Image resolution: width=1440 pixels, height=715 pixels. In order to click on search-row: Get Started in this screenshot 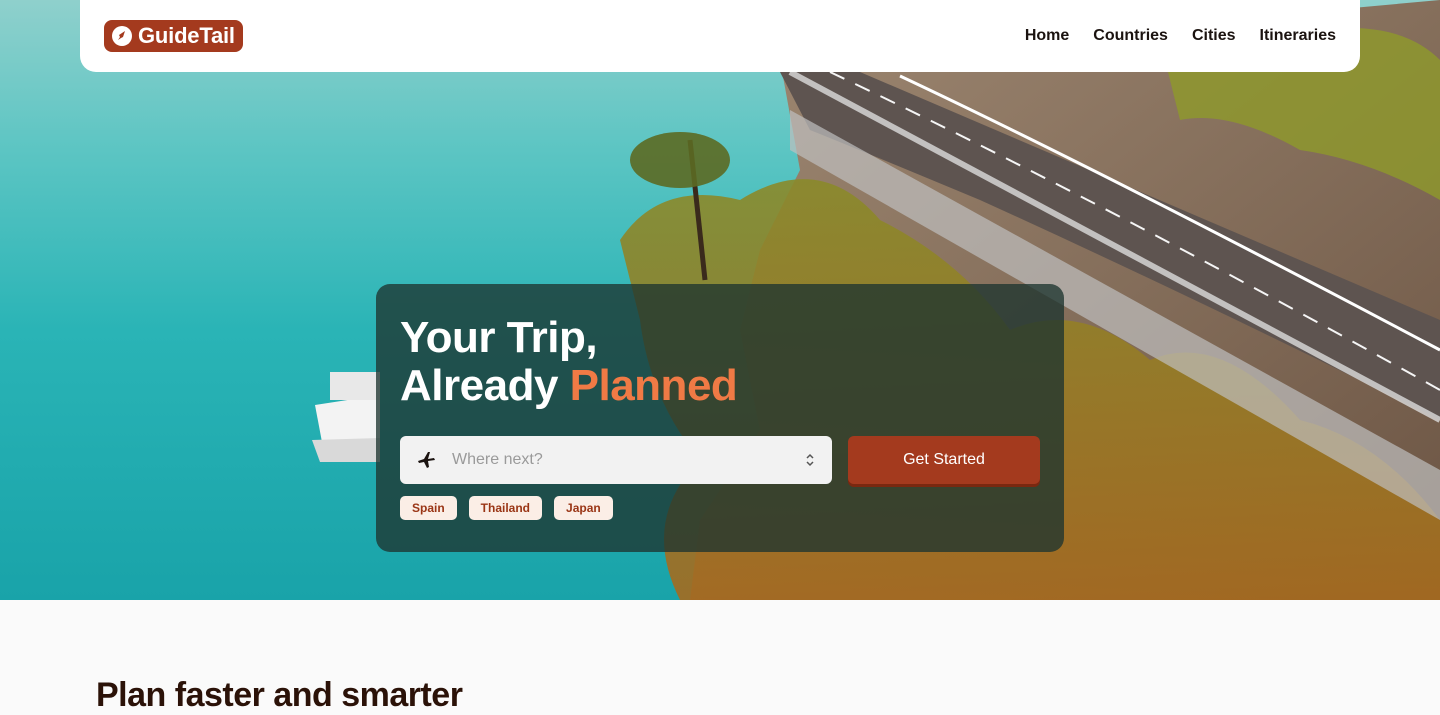, I will do `click(720, 460)`.